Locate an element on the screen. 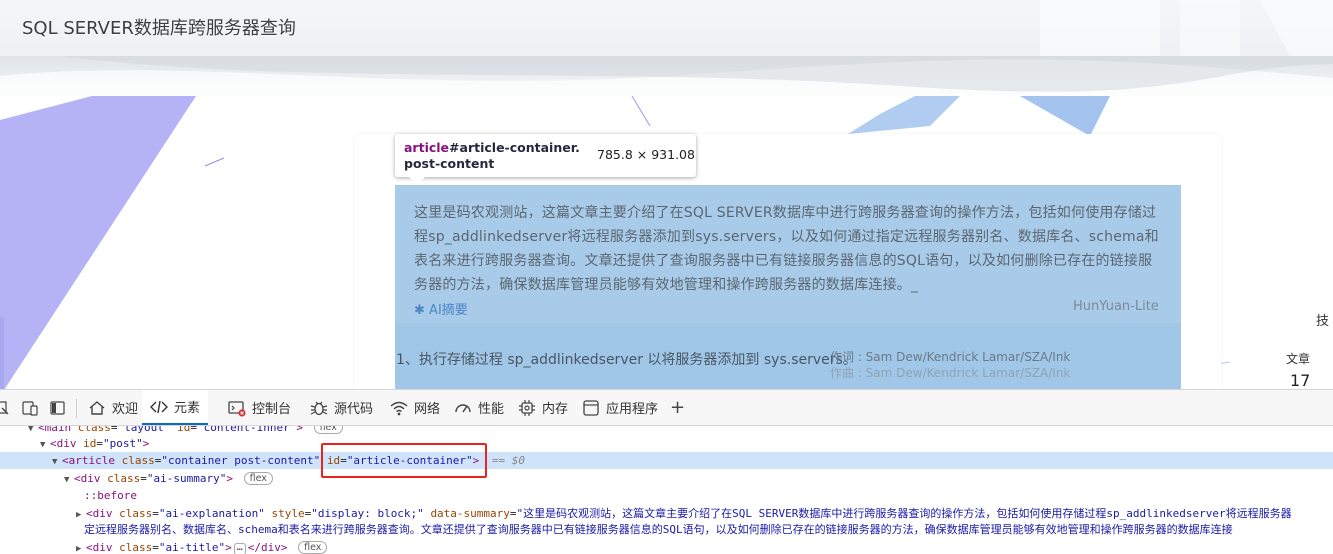 The width and height of the screenshot is (1333, 554). inspect-cursor-icon is located at coordinates (4, 408).